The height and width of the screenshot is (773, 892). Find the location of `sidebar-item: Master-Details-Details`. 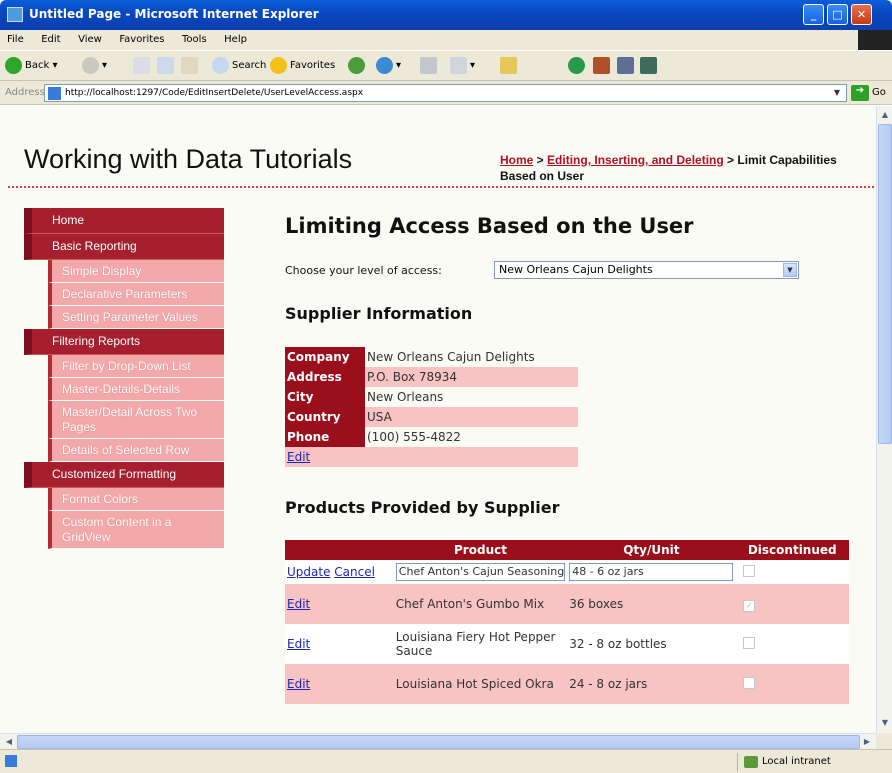

sidebar-item: Master-Details-Details is located at coordinates (136, 389).